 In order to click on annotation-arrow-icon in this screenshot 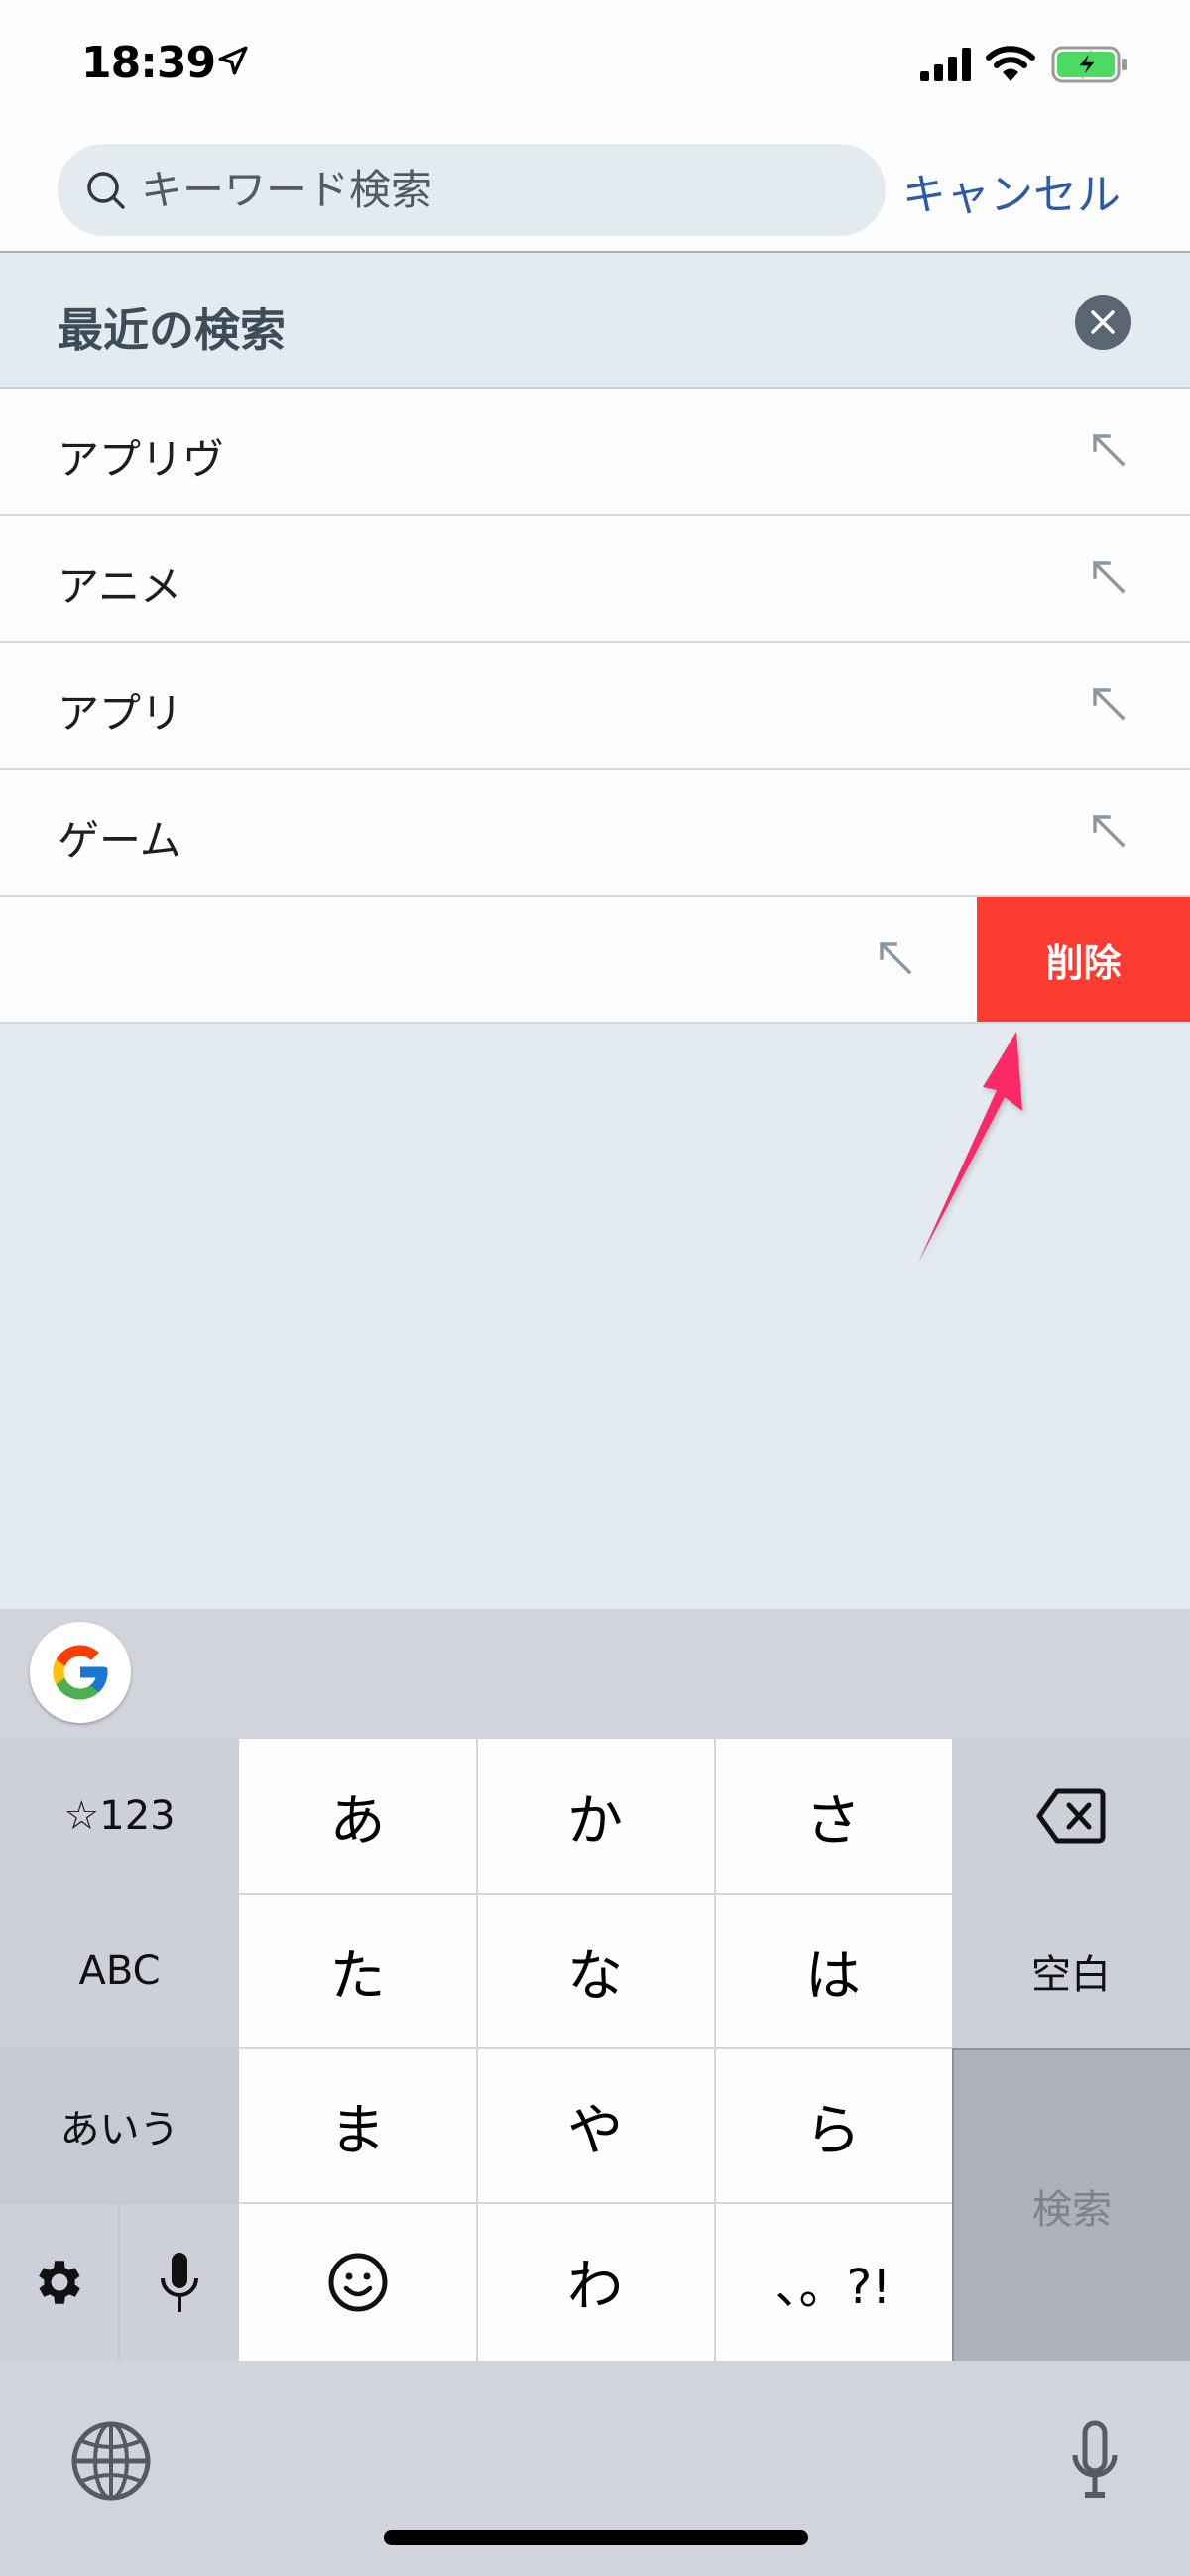, I will do `click(970, 1147)`.